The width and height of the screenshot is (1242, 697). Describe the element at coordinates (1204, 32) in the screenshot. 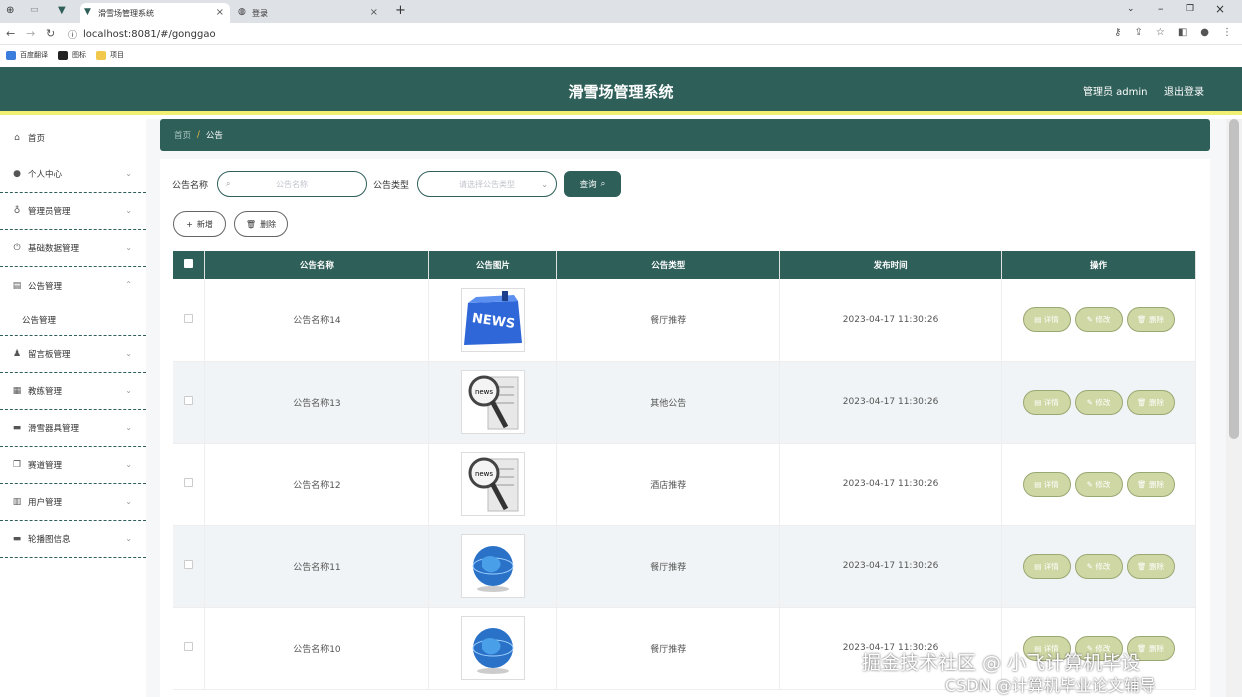

I see `profile-icon: ●` at that location.